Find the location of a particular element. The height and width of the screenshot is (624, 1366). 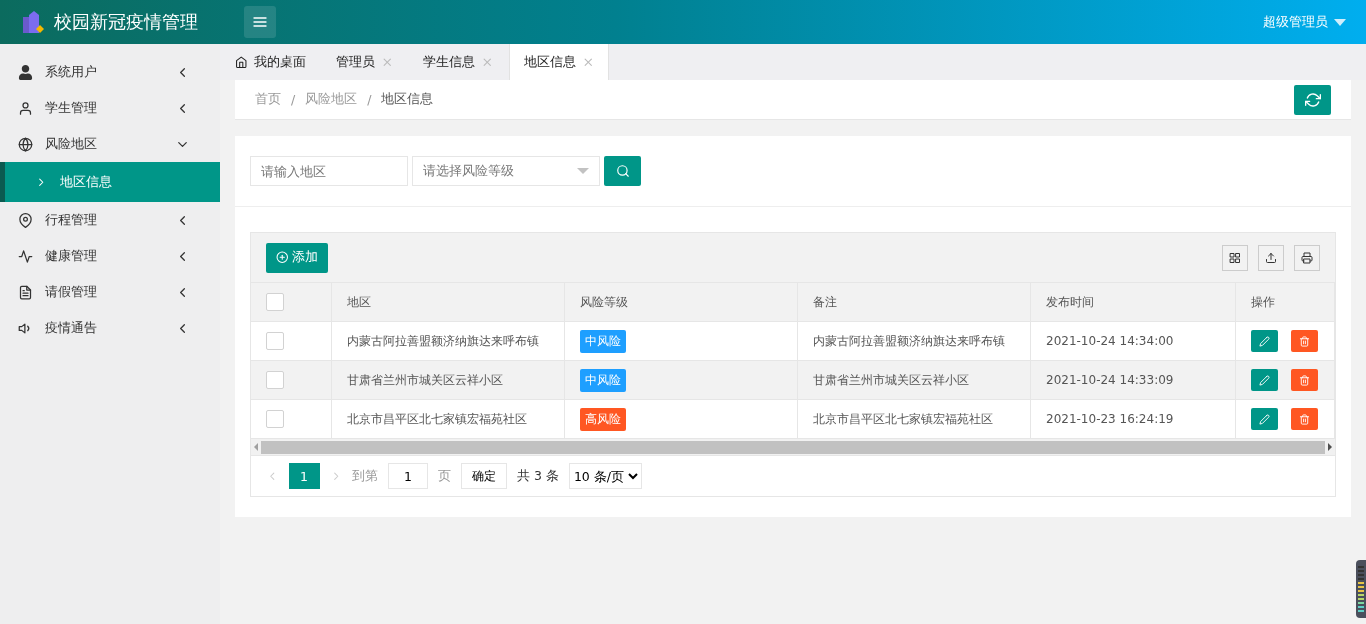

page-tab: 地区信息 is located at coordinates (558, 62).